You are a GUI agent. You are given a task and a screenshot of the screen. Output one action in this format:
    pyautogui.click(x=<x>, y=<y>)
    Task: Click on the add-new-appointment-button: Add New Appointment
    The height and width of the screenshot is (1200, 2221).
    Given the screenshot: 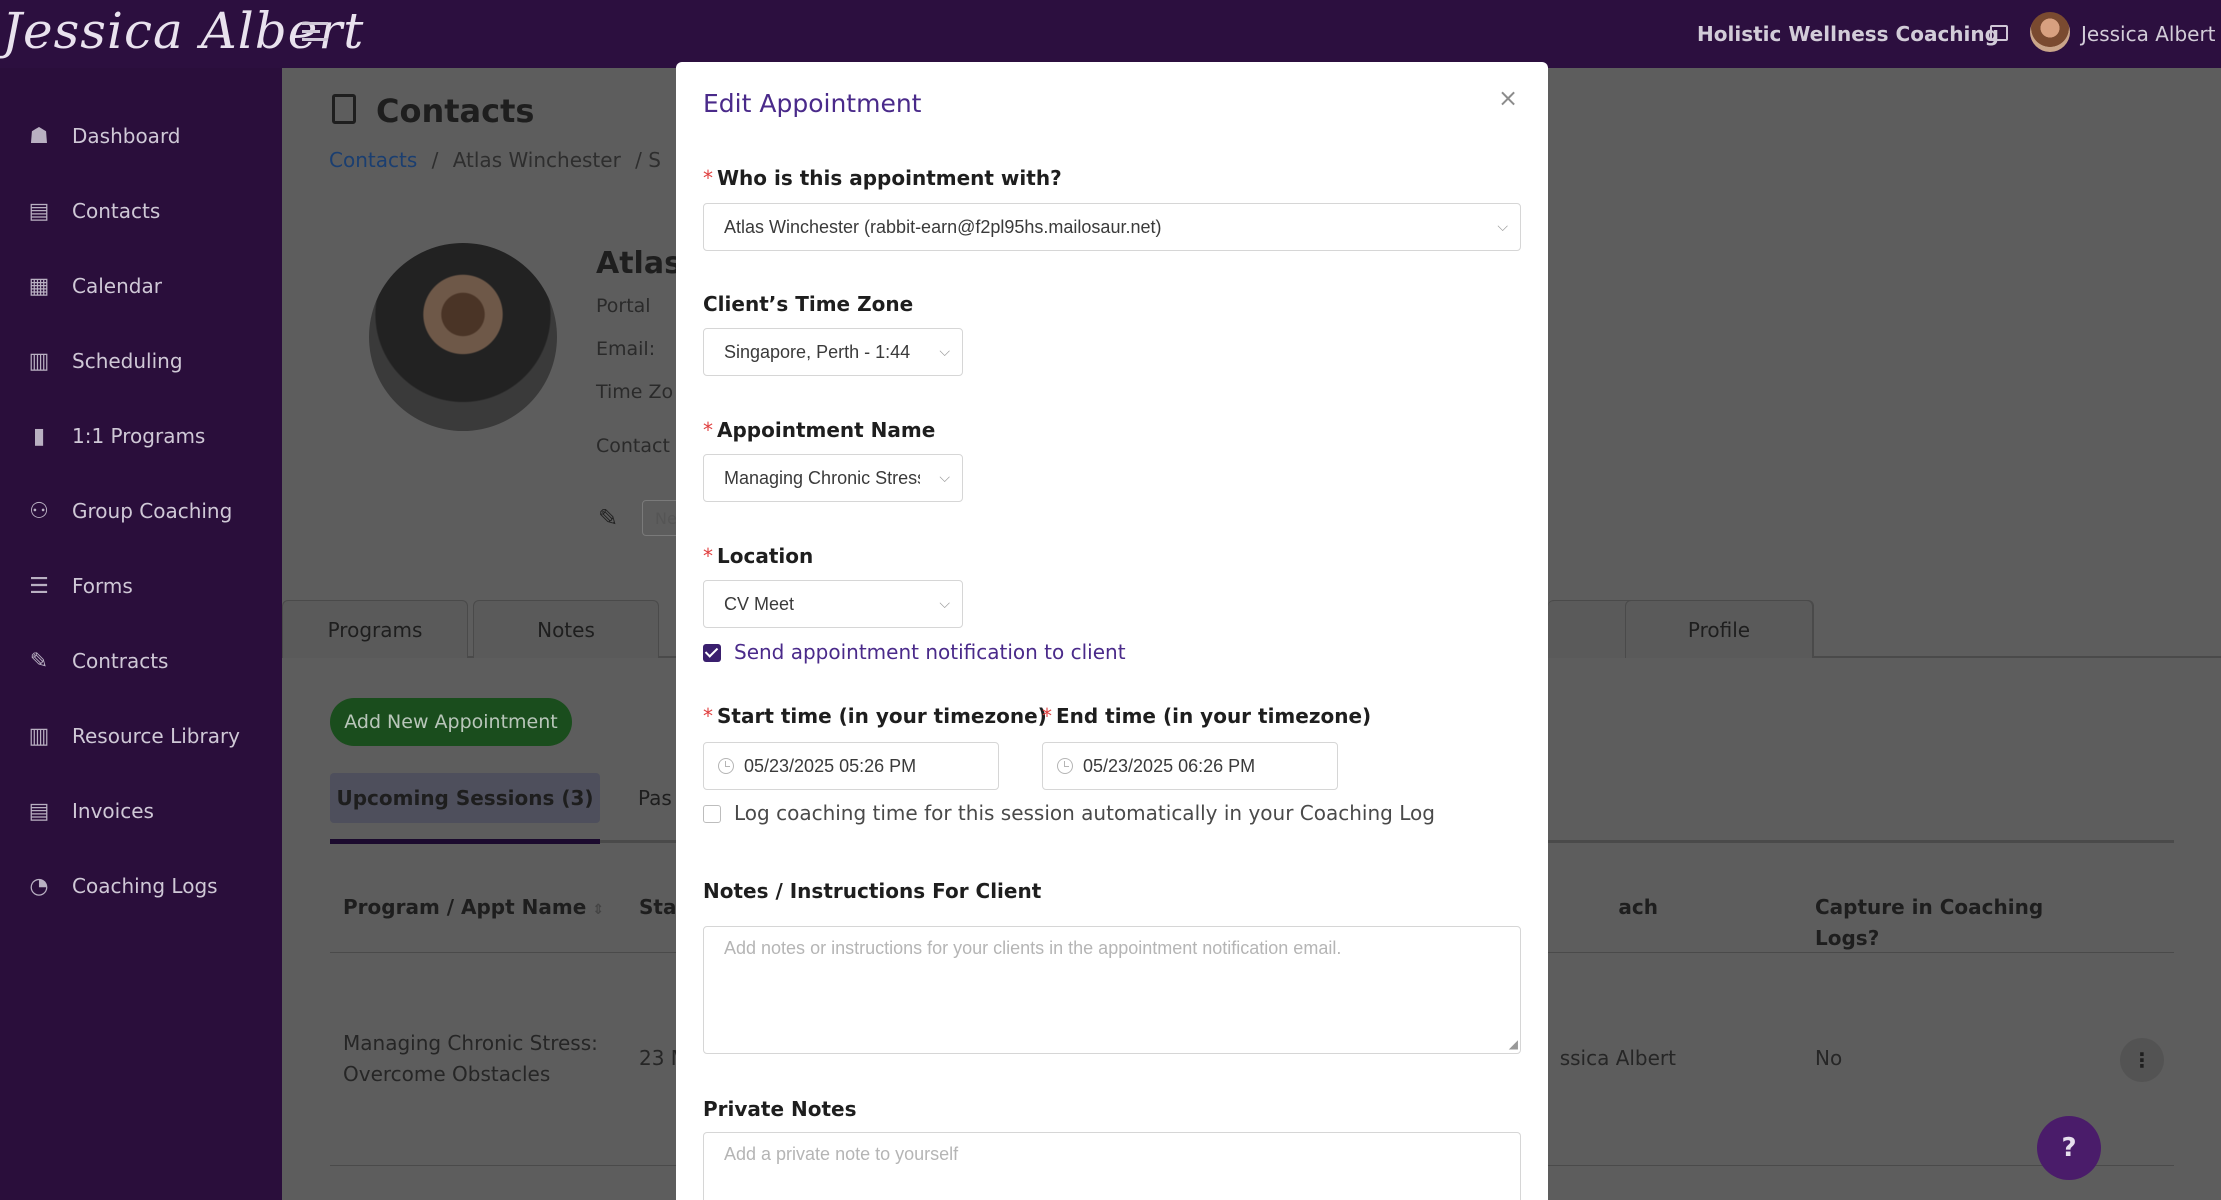 What is the action you would take?
    pyautogui.click(x=451, y=722)
    